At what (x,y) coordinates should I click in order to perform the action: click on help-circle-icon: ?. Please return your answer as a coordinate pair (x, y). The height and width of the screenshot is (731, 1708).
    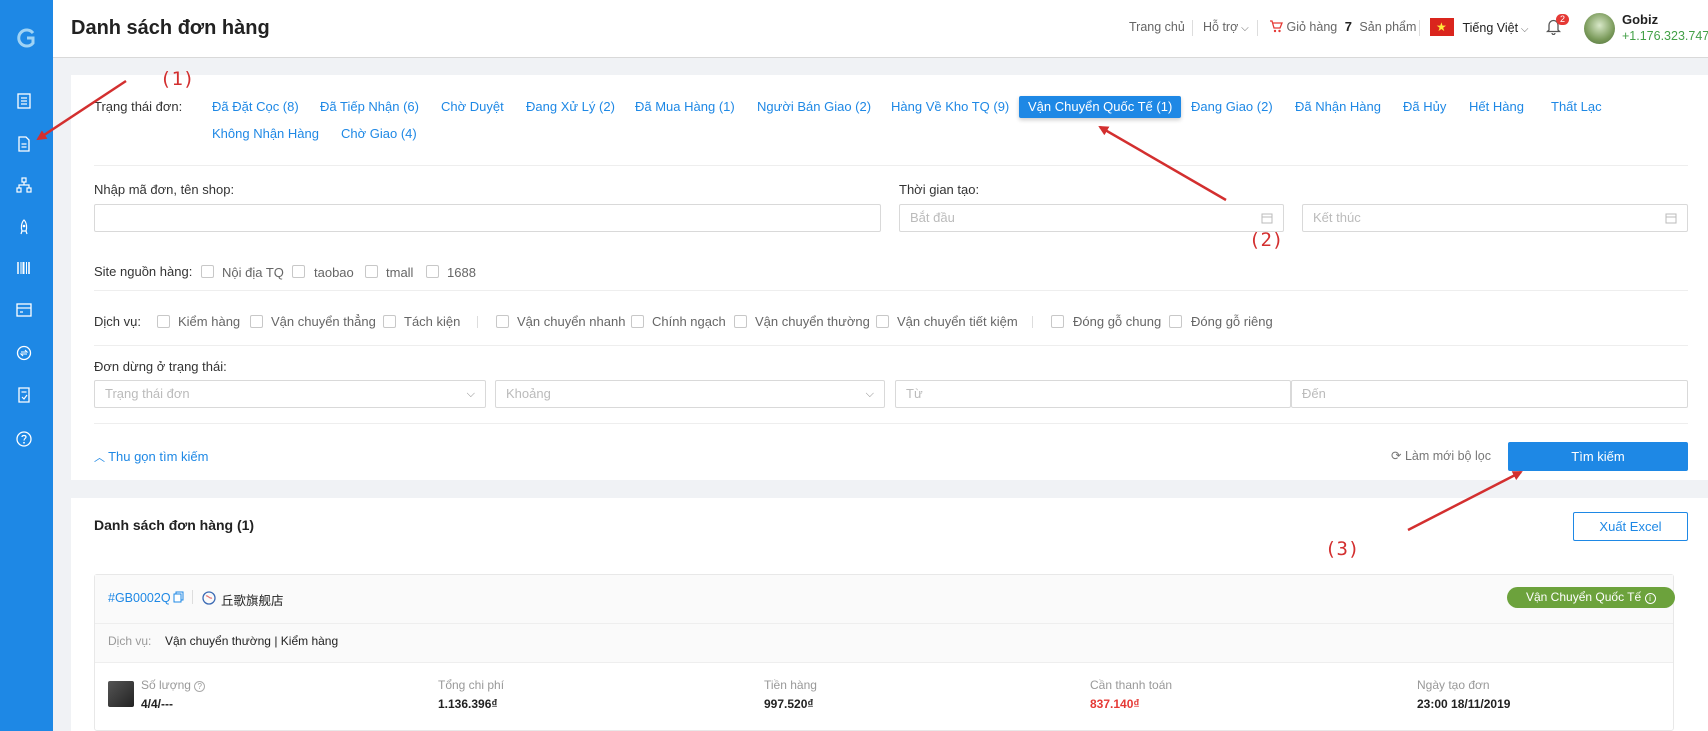
    Looking at the image, I should click on (200, 686).